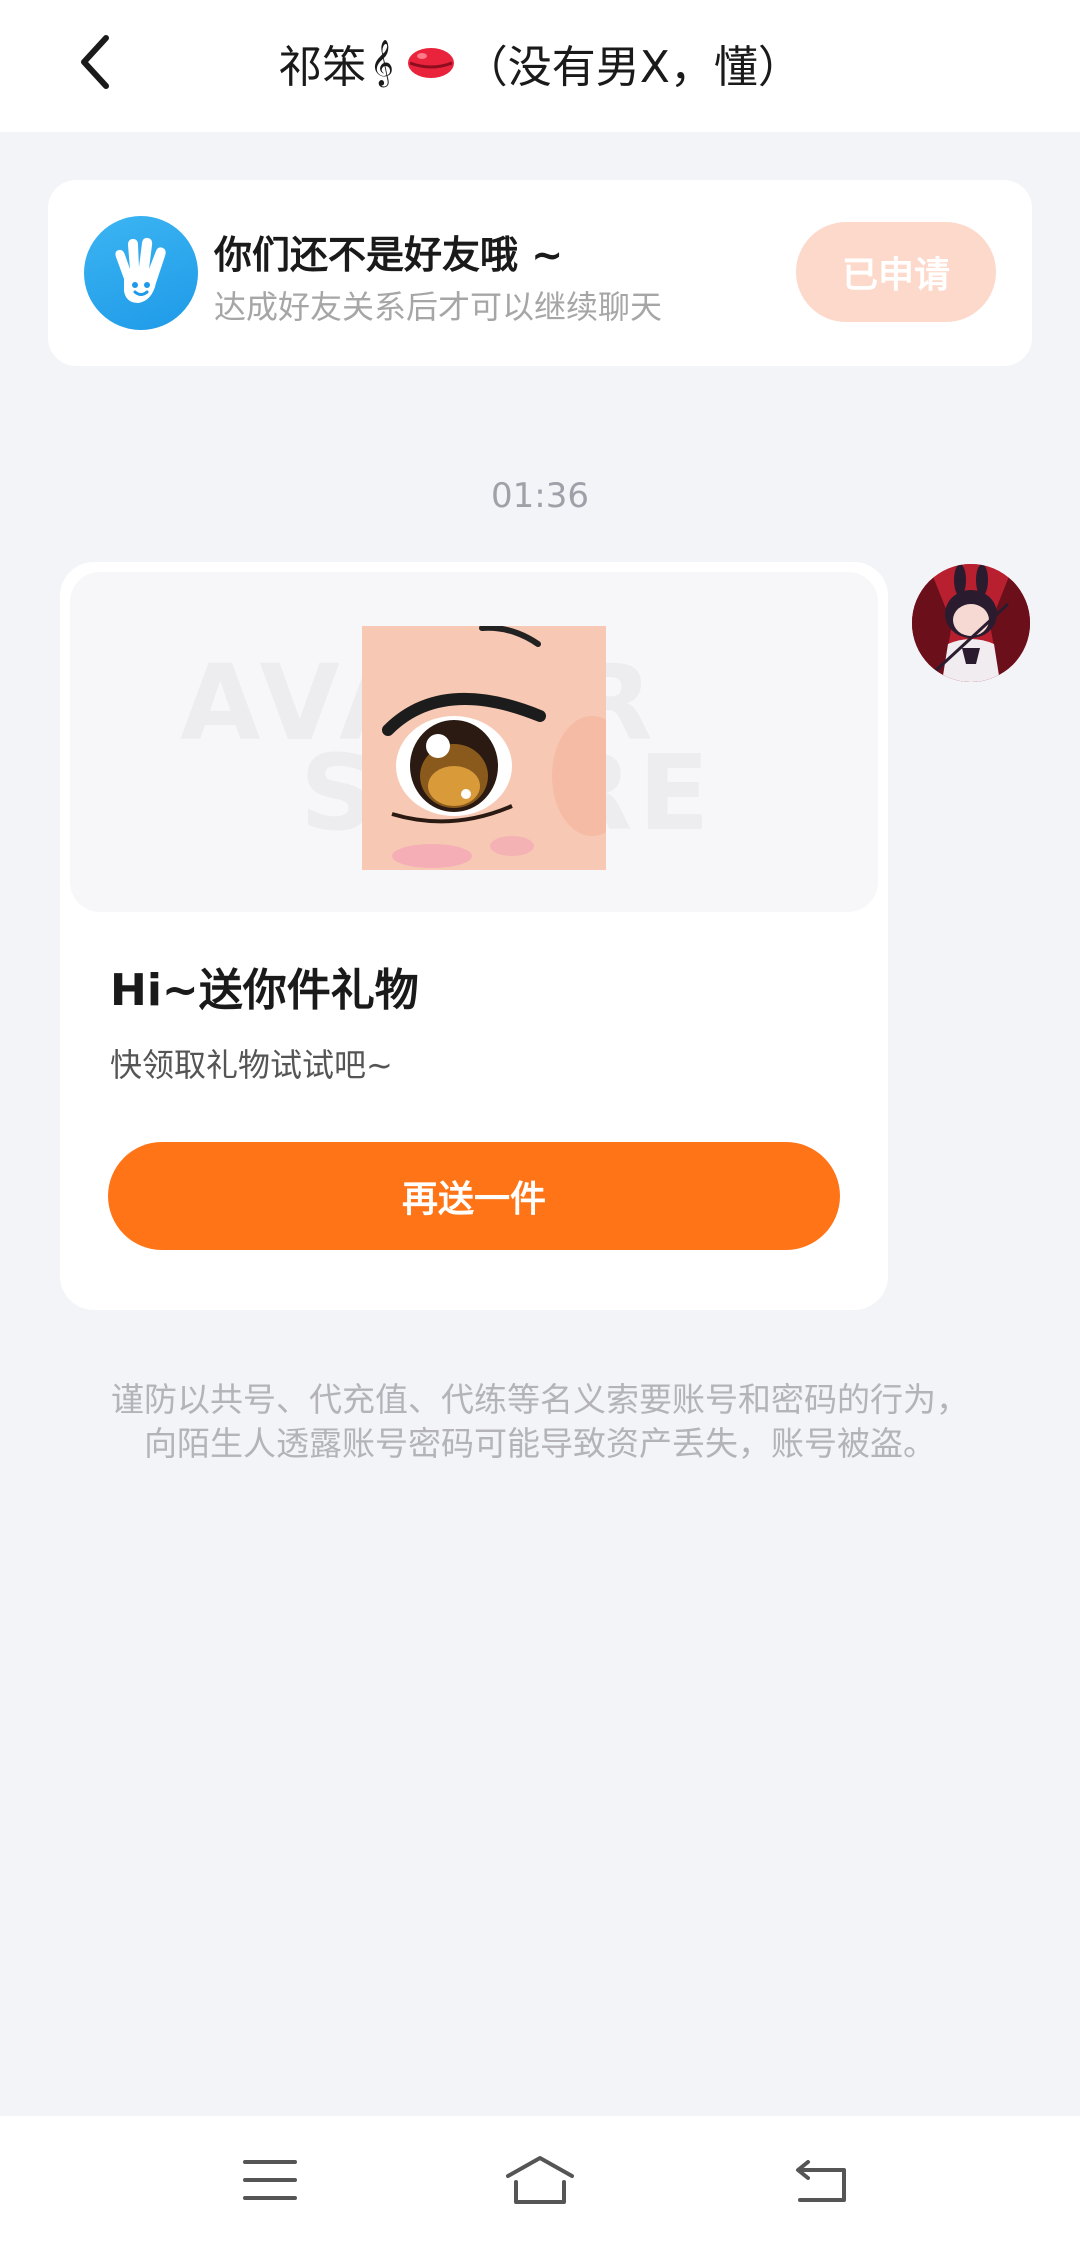 The image size is (1080, 2244). I want to click on top-bar: 祁笨 𝄞 （没有男X，懂）, so click(540, 66).